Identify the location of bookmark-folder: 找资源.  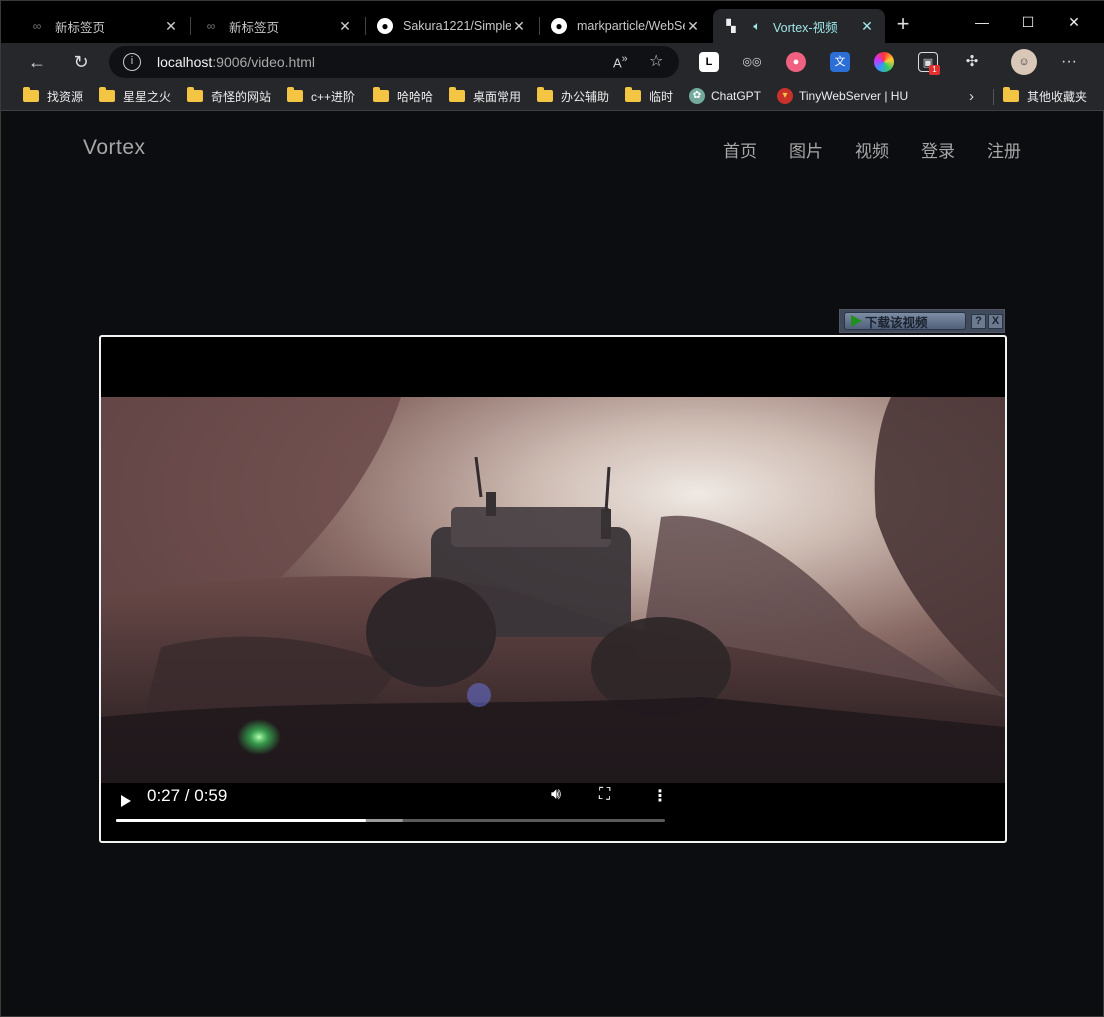
(53, 96).